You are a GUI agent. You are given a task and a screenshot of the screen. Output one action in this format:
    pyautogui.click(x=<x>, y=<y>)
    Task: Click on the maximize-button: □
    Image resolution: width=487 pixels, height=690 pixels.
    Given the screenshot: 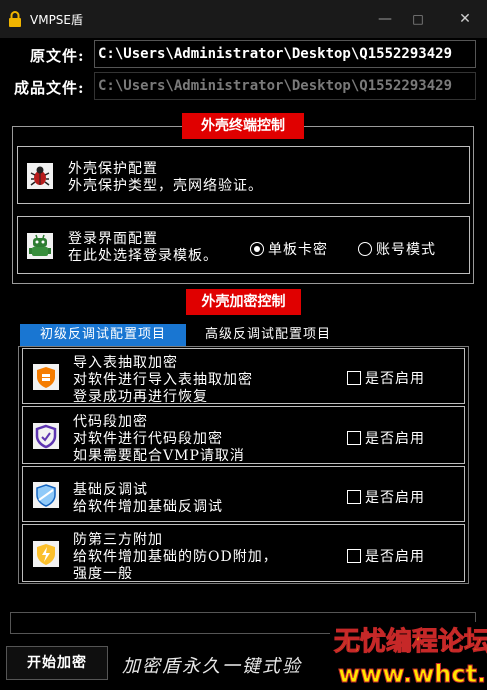 What is the action you would take?
    pyautogui.click(x=418, y=19)
    